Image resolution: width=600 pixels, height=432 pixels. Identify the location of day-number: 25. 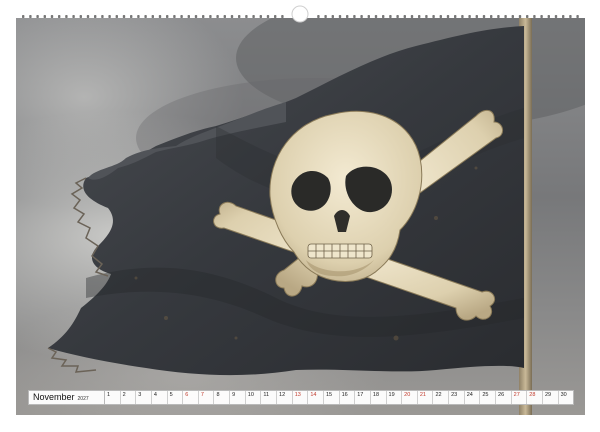
(485, 395).